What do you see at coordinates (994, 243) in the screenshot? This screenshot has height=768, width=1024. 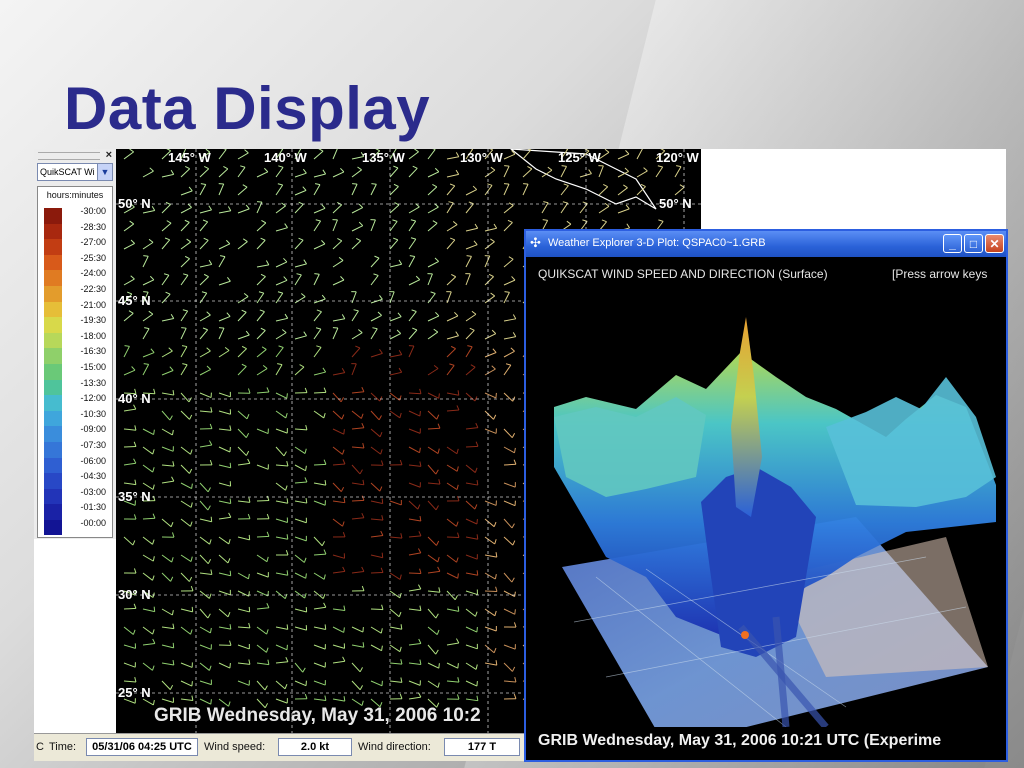 I see `close-button: ✕` at bounding box center [994, 243].